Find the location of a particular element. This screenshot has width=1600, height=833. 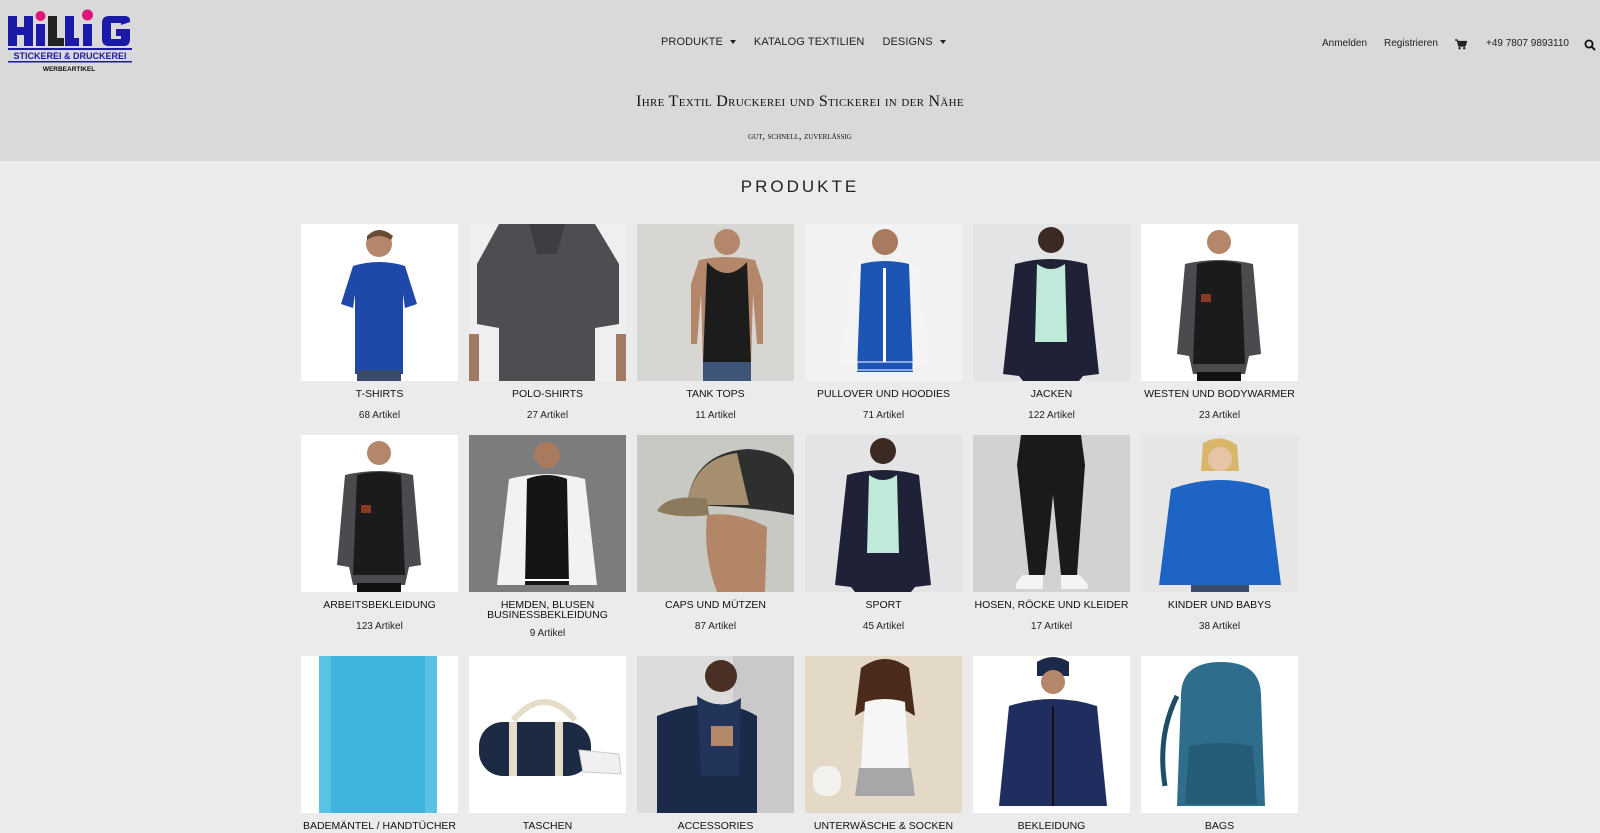

nav-item-label: DESIGNS is located at coordinates (907, 42).